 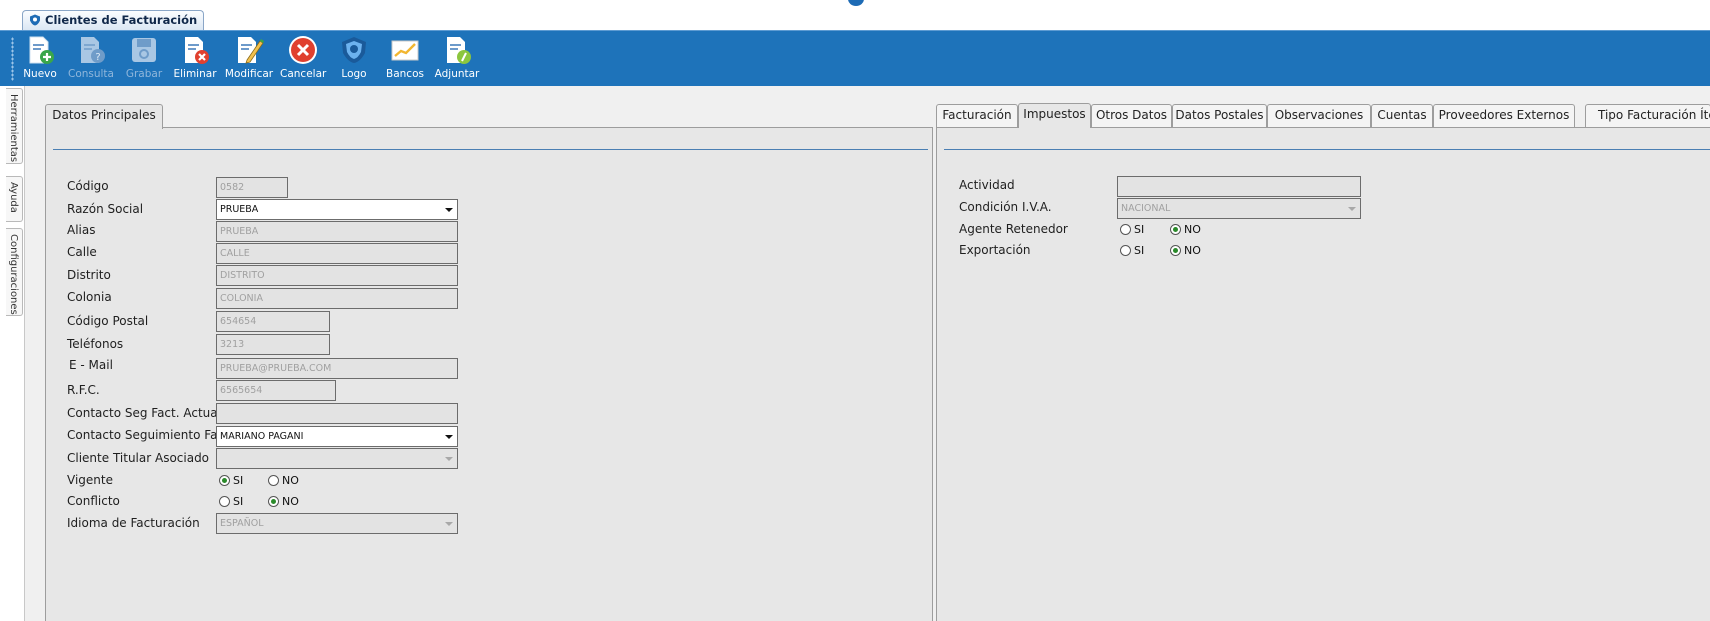 I want to click on query-button: ? Consulta, so click(x=91, y=59).